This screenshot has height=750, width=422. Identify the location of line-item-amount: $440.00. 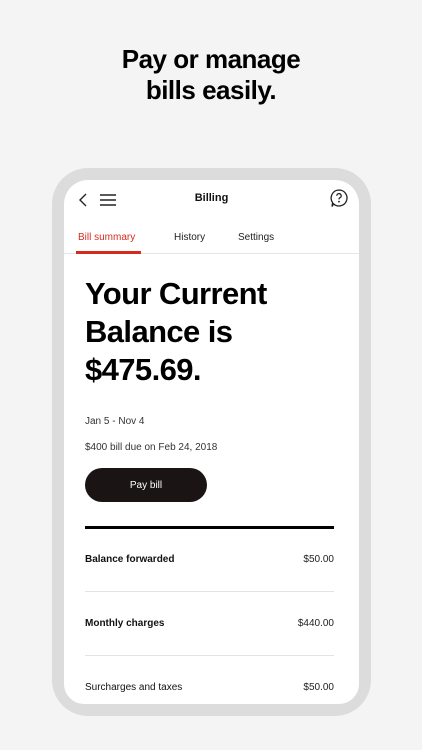
(315, 623).